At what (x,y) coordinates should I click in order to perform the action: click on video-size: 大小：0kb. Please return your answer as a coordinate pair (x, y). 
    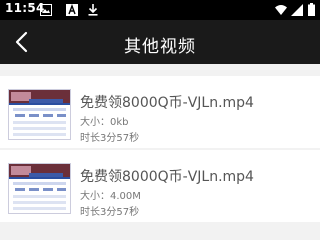
    Looking at the image, I should click on (104, 120).